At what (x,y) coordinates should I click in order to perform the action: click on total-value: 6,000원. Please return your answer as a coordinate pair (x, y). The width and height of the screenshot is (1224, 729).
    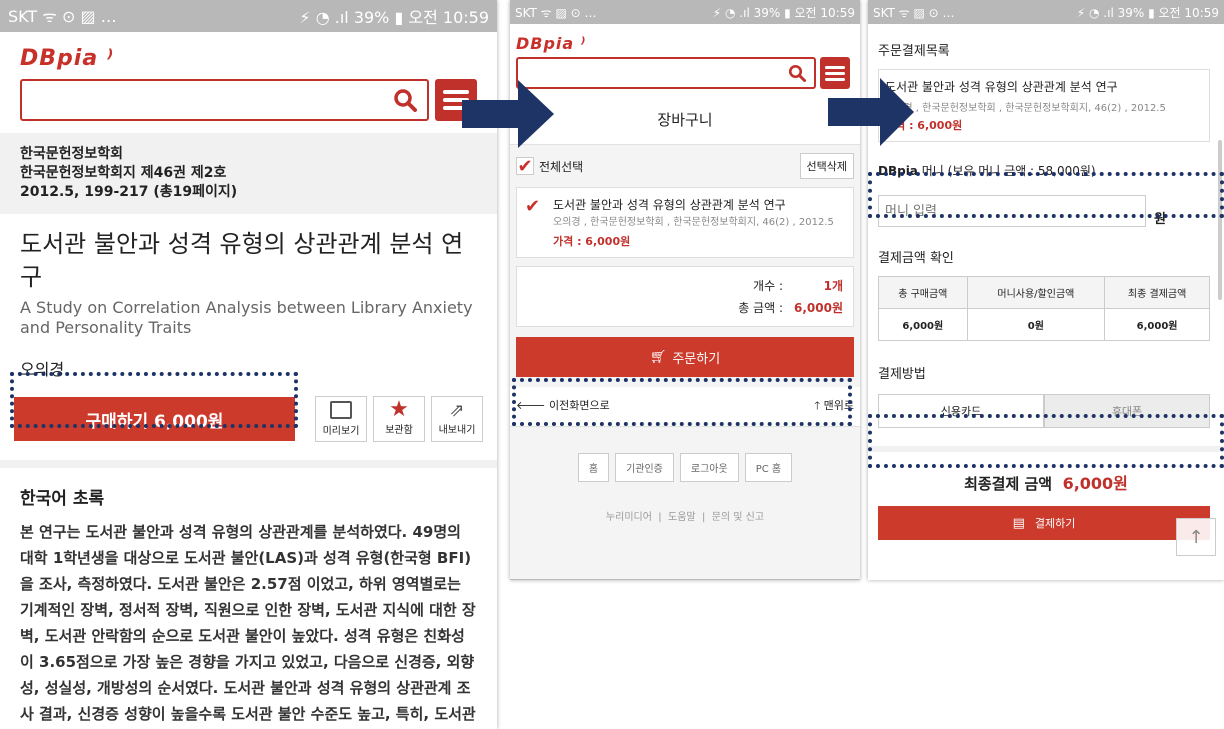
    Looking at the image, I should click on (818, 308).